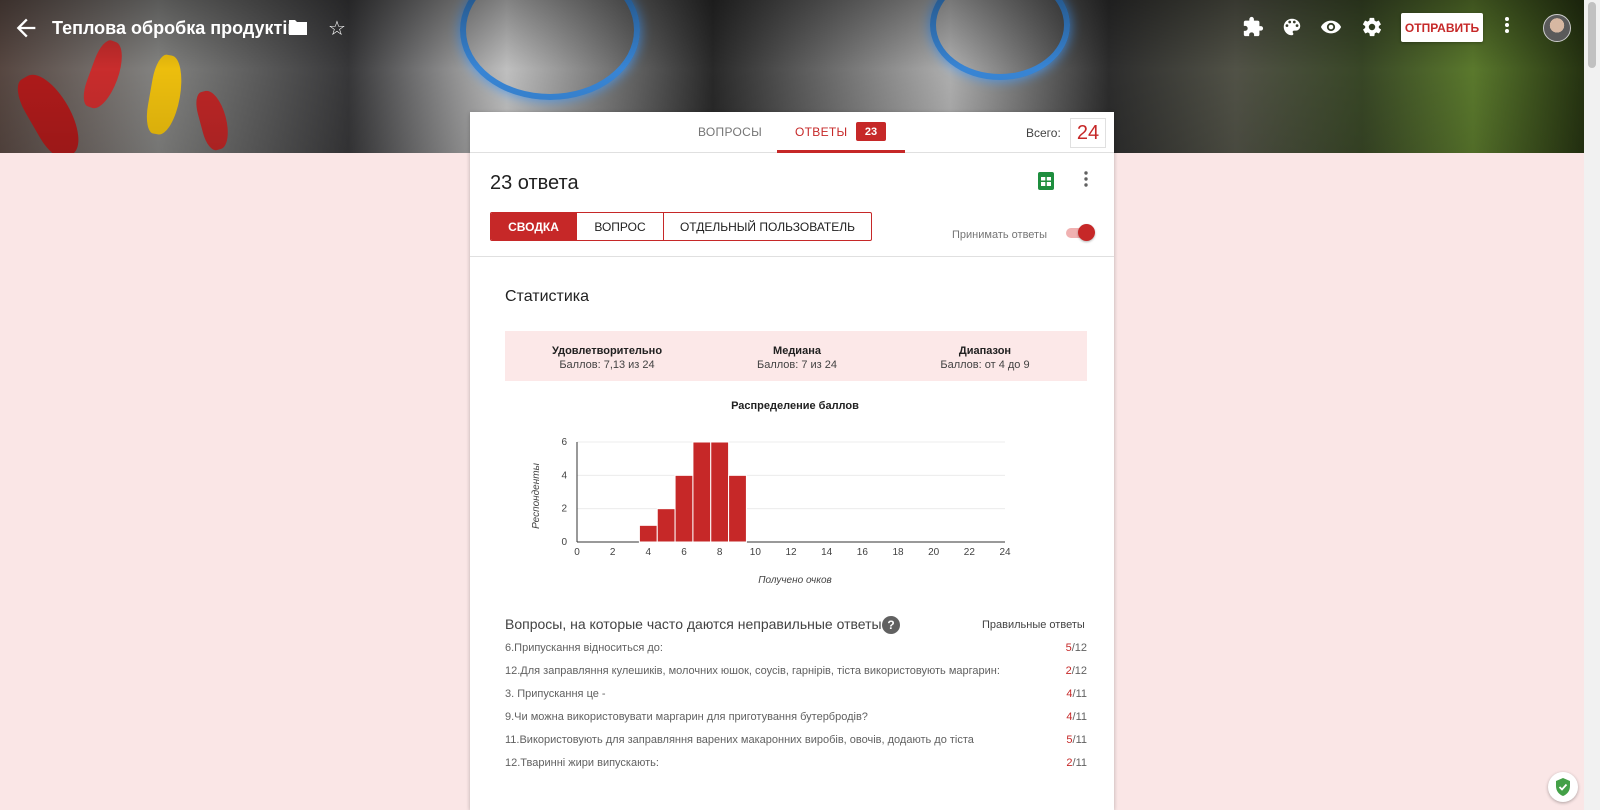 Image resolution: width=1600 pixels, height=810 pixels. What do you see at coordinates (1046, 183) in the screenshot?
I see `sheets-icon` at bounding box center [1046, 183].